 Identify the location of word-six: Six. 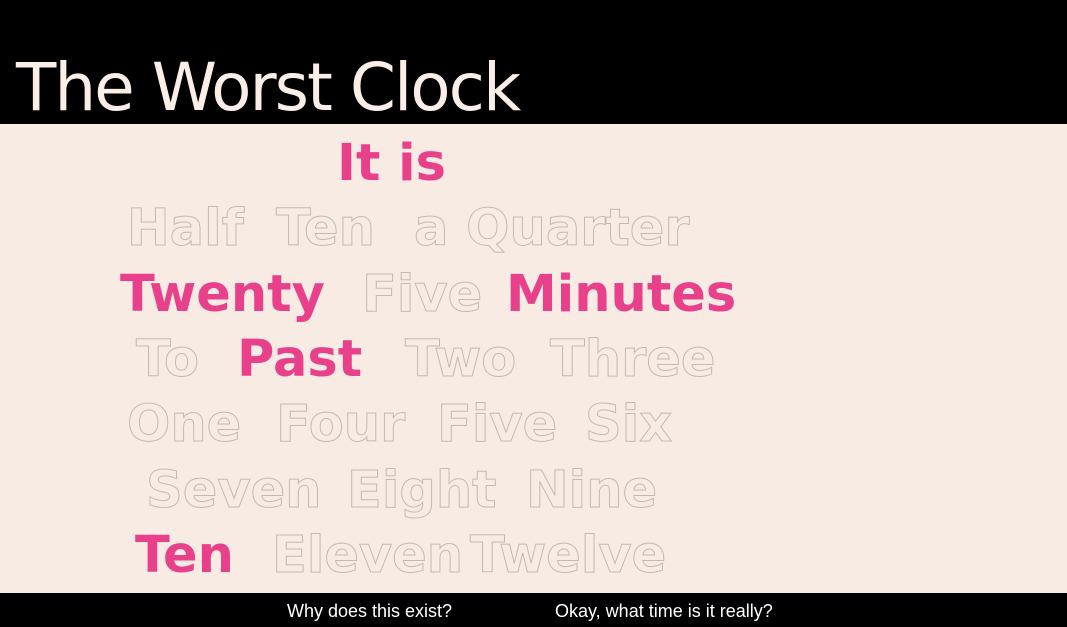
(628, 425).